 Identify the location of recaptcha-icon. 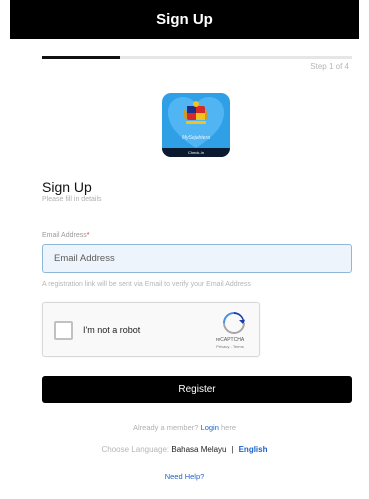
(234, 323).